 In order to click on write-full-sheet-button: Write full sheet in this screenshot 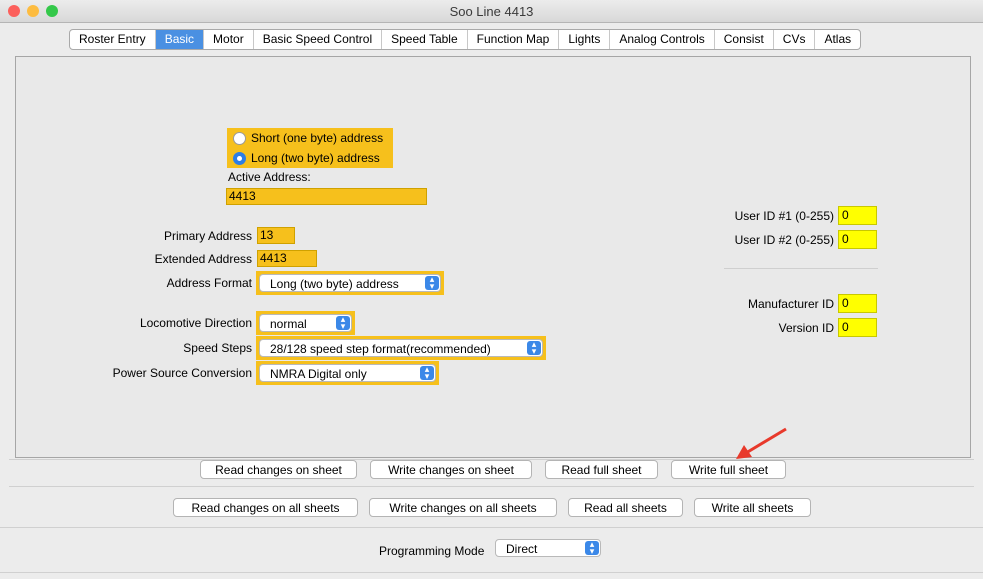, I will do `click(728, 469)`.